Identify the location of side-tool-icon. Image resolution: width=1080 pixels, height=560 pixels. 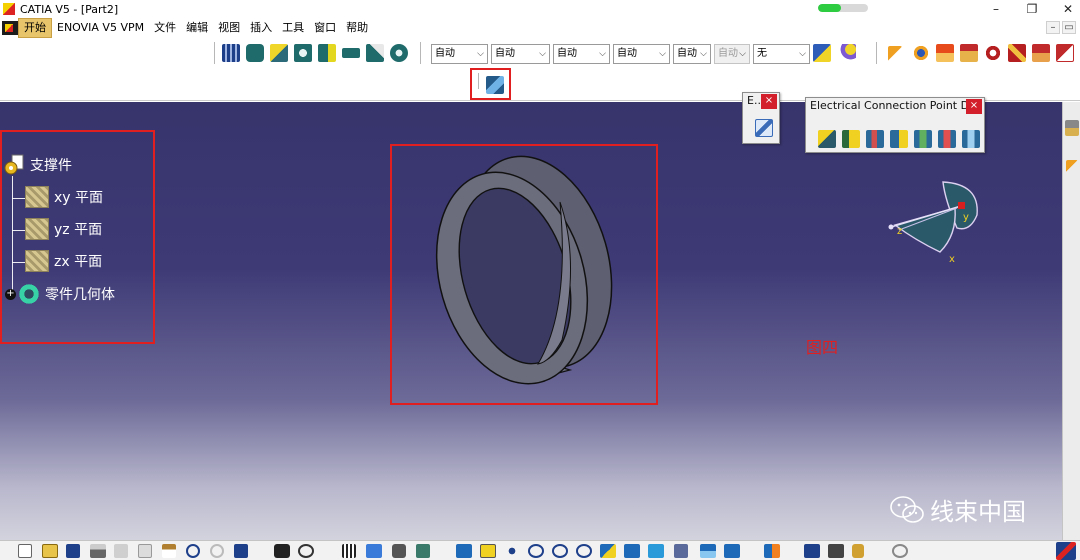
(1072, 128).